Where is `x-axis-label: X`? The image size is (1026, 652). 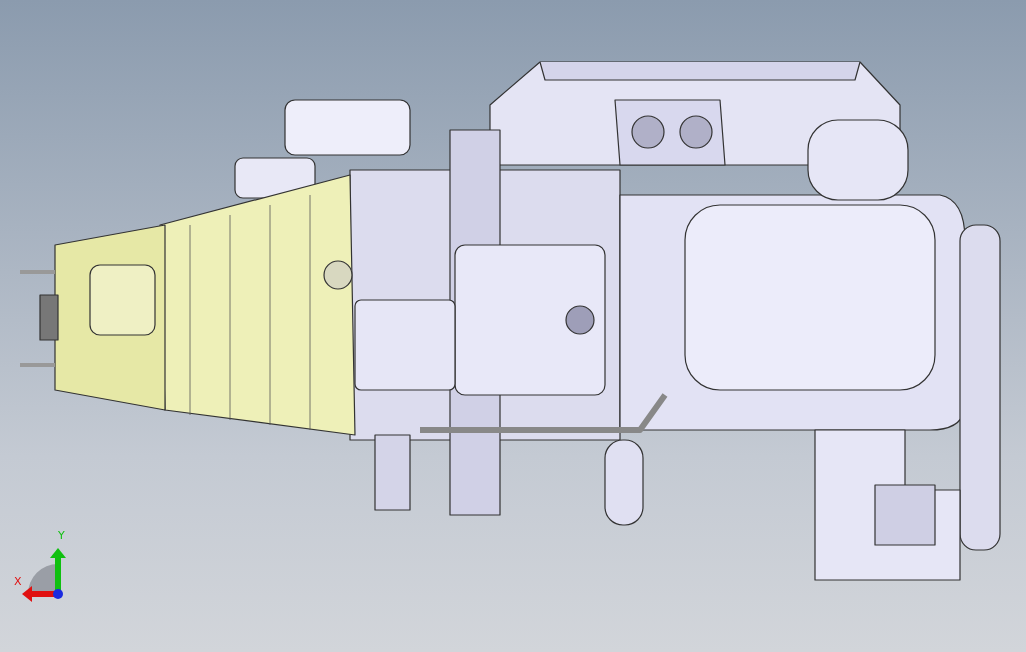
x-axis-label: X is located at coordinates (18, 582).